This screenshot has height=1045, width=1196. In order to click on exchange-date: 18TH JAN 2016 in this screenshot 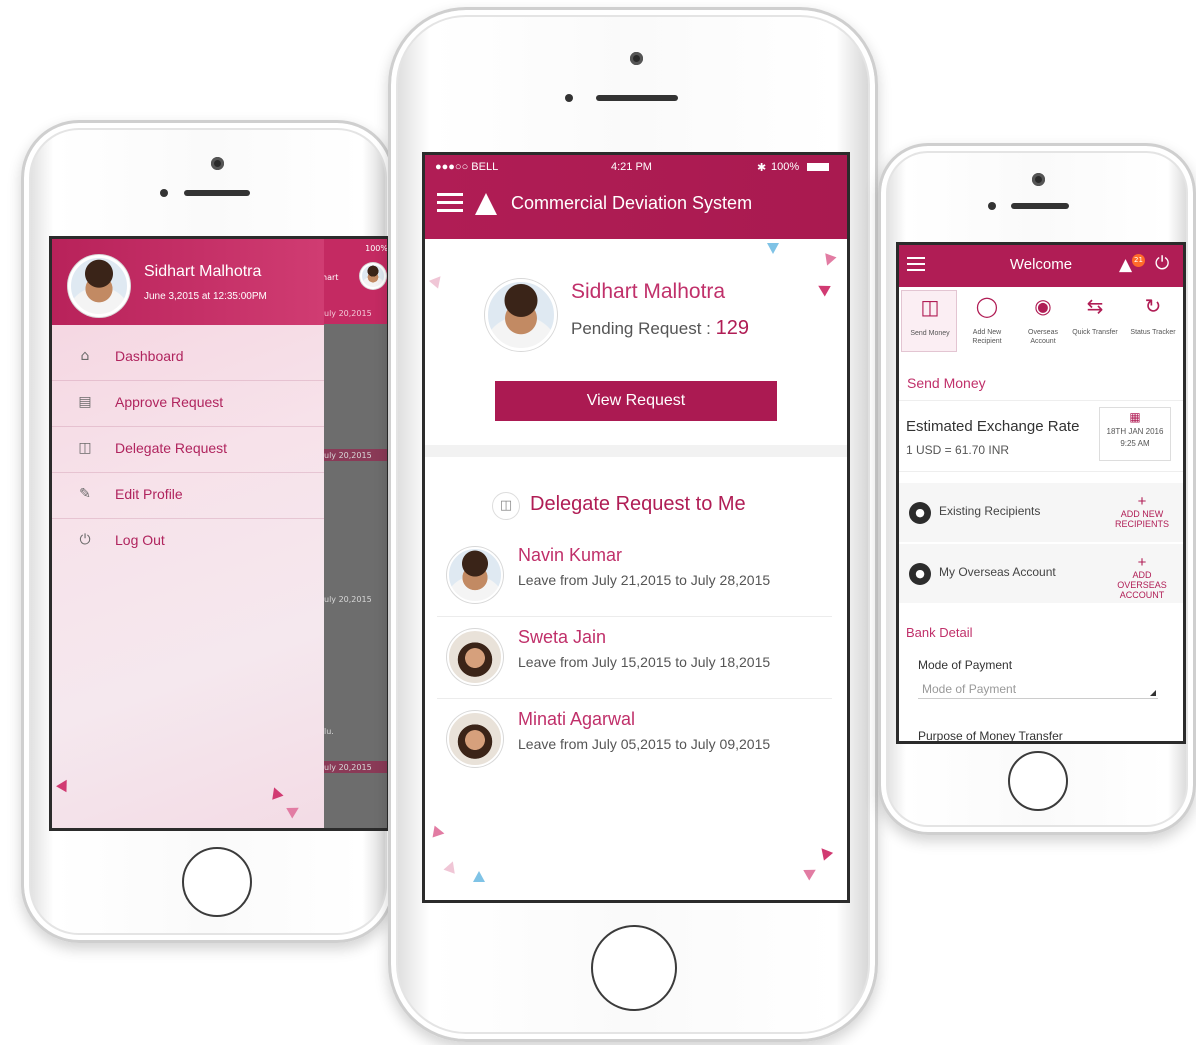, I will do `click(1135, 431)`.